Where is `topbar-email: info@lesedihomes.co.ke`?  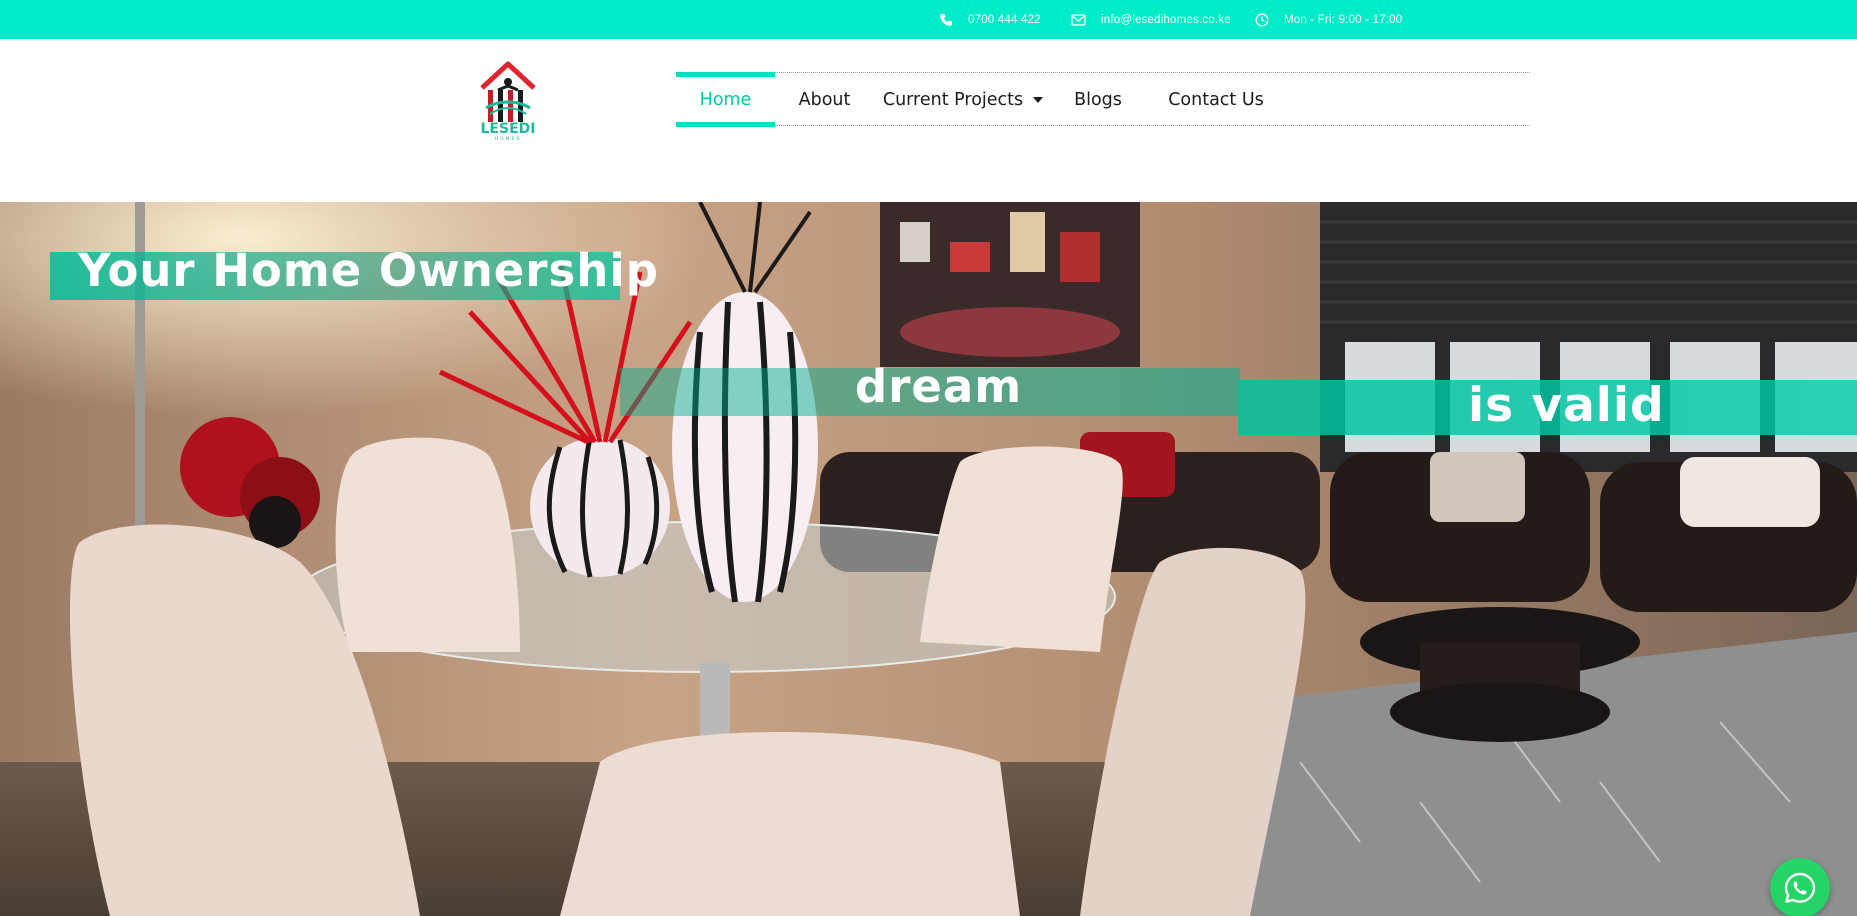 topbar-email: info@lesedihomes.co.ke is located at coordinates (1151, 19).